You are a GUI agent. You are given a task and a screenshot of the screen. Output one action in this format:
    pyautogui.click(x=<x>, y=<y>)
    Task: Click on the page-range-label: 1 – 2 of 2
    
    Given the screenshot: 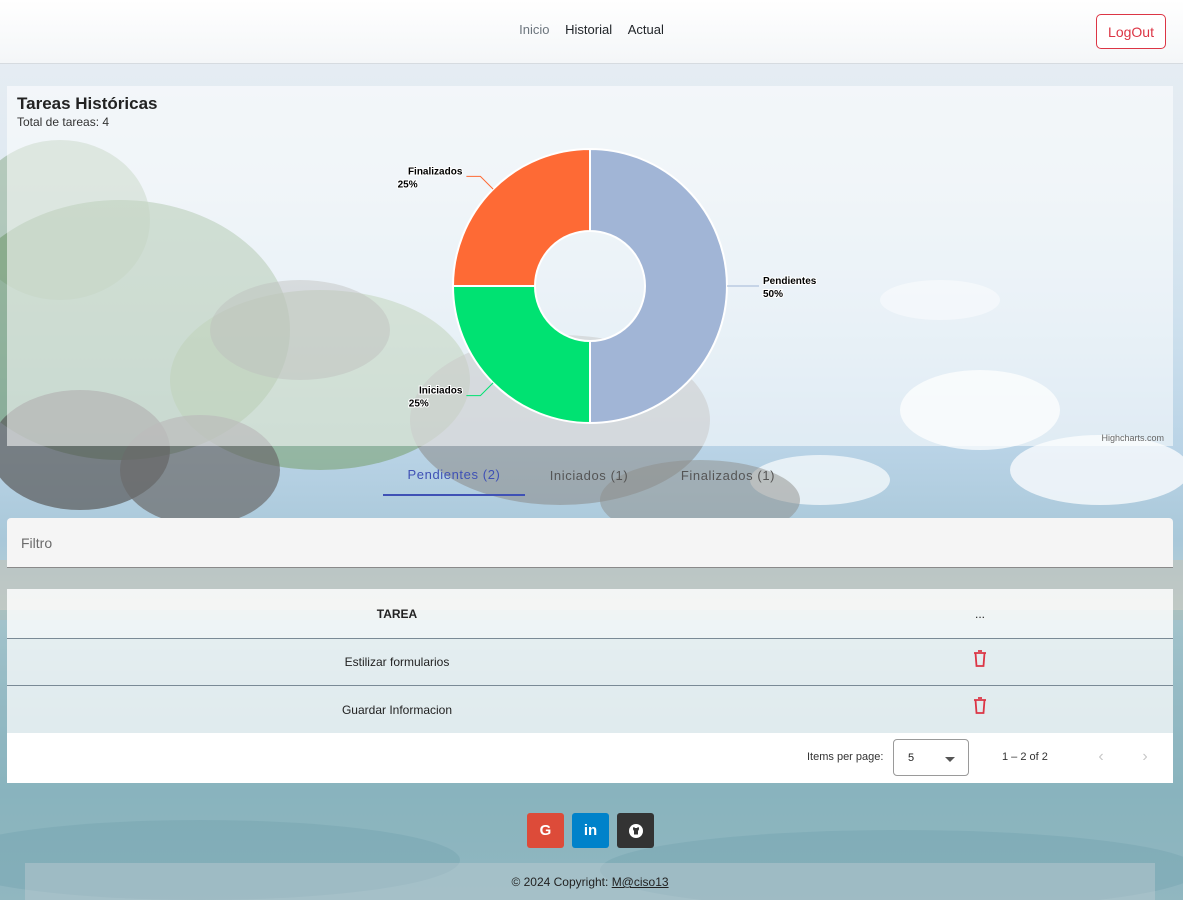 What is the action you would take?
    pyautogui.click(x=1025, y=757)
    